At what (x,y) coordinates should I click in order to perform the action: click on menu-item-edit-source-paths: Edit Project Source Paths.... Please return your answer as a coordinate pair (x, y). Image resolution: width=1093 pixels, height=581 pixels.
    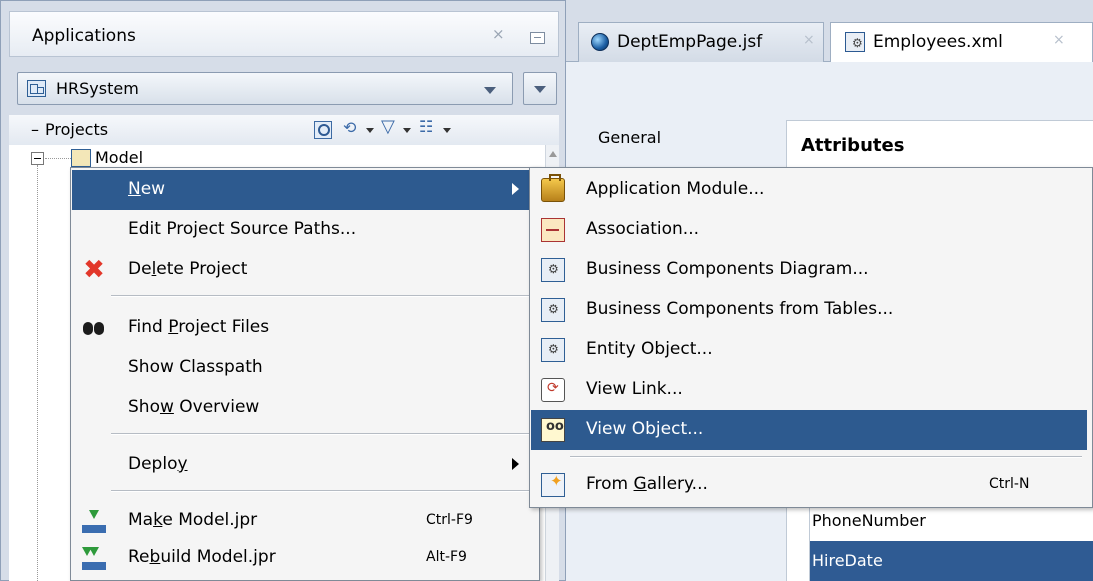
    Looking at the image, I should click on (305, 230).